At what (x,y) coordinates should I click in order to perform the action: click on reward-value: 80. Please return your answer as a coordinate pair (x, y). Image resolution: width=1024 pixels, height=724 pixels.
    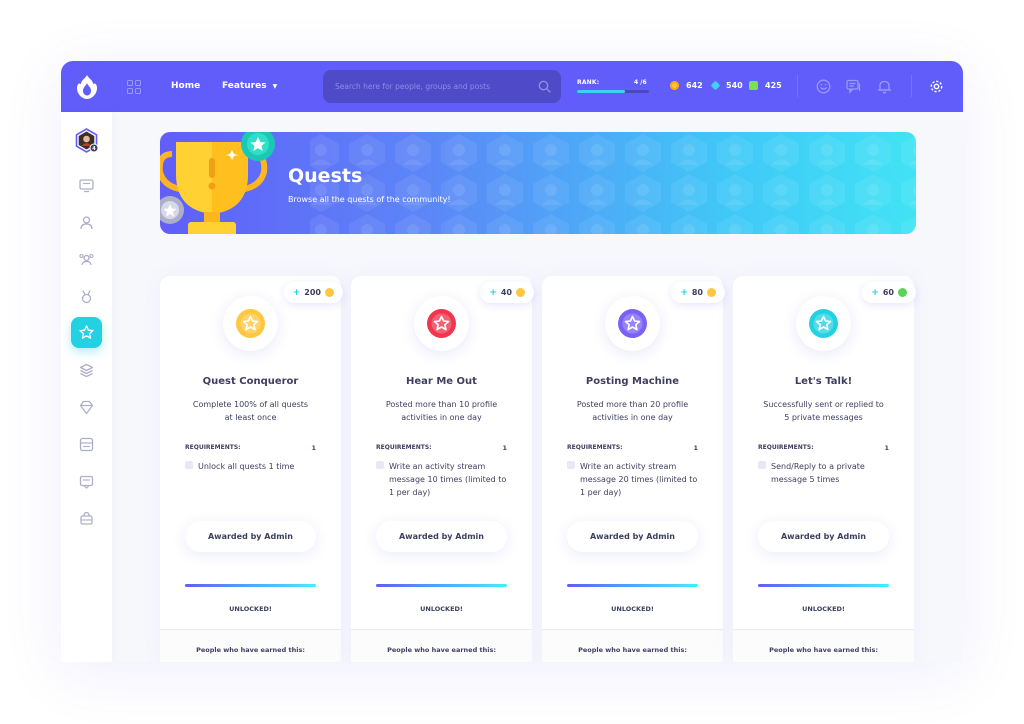
    Looking at the image, I should click on (697, 292).